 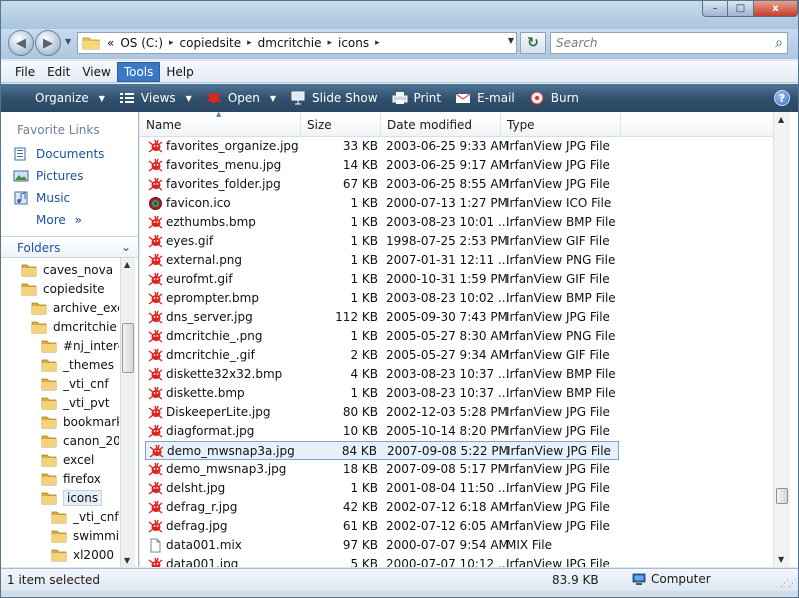 What do you see at coordinates (241, 98) in the screenshot?
I see `open-button: Open ▼` at bounding box center [241, 98].